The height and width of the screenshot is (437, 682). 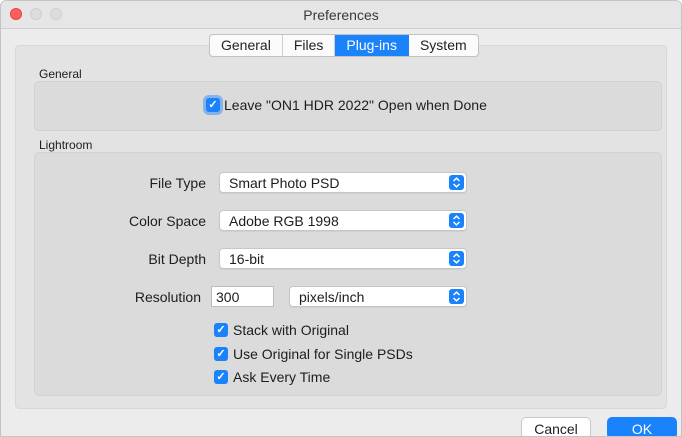 What do you see at coordinates (309, 45) in the screenshot?
I see `tab-files: Files` at bounding box center [309, 45].